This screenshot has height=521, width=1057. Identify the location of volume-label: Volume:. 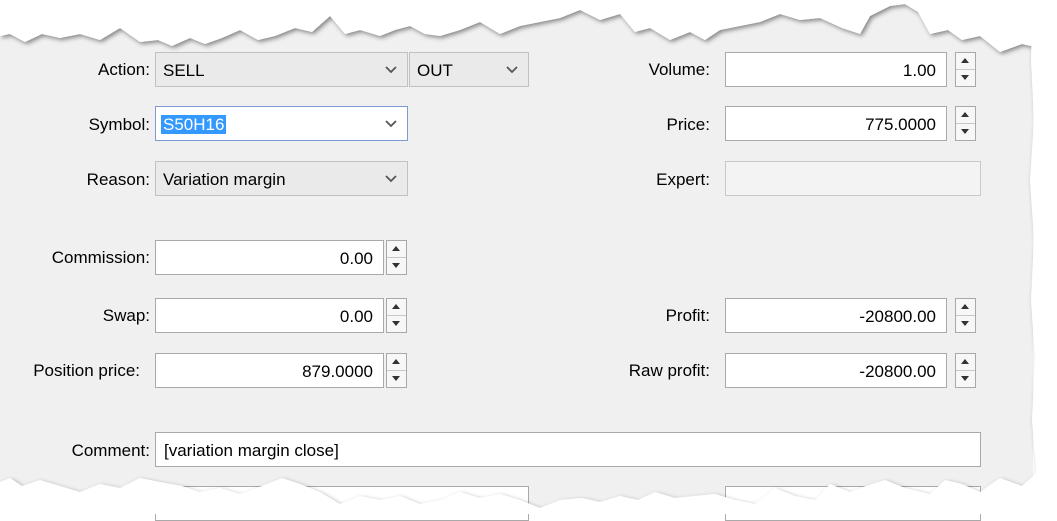
(679, 69).